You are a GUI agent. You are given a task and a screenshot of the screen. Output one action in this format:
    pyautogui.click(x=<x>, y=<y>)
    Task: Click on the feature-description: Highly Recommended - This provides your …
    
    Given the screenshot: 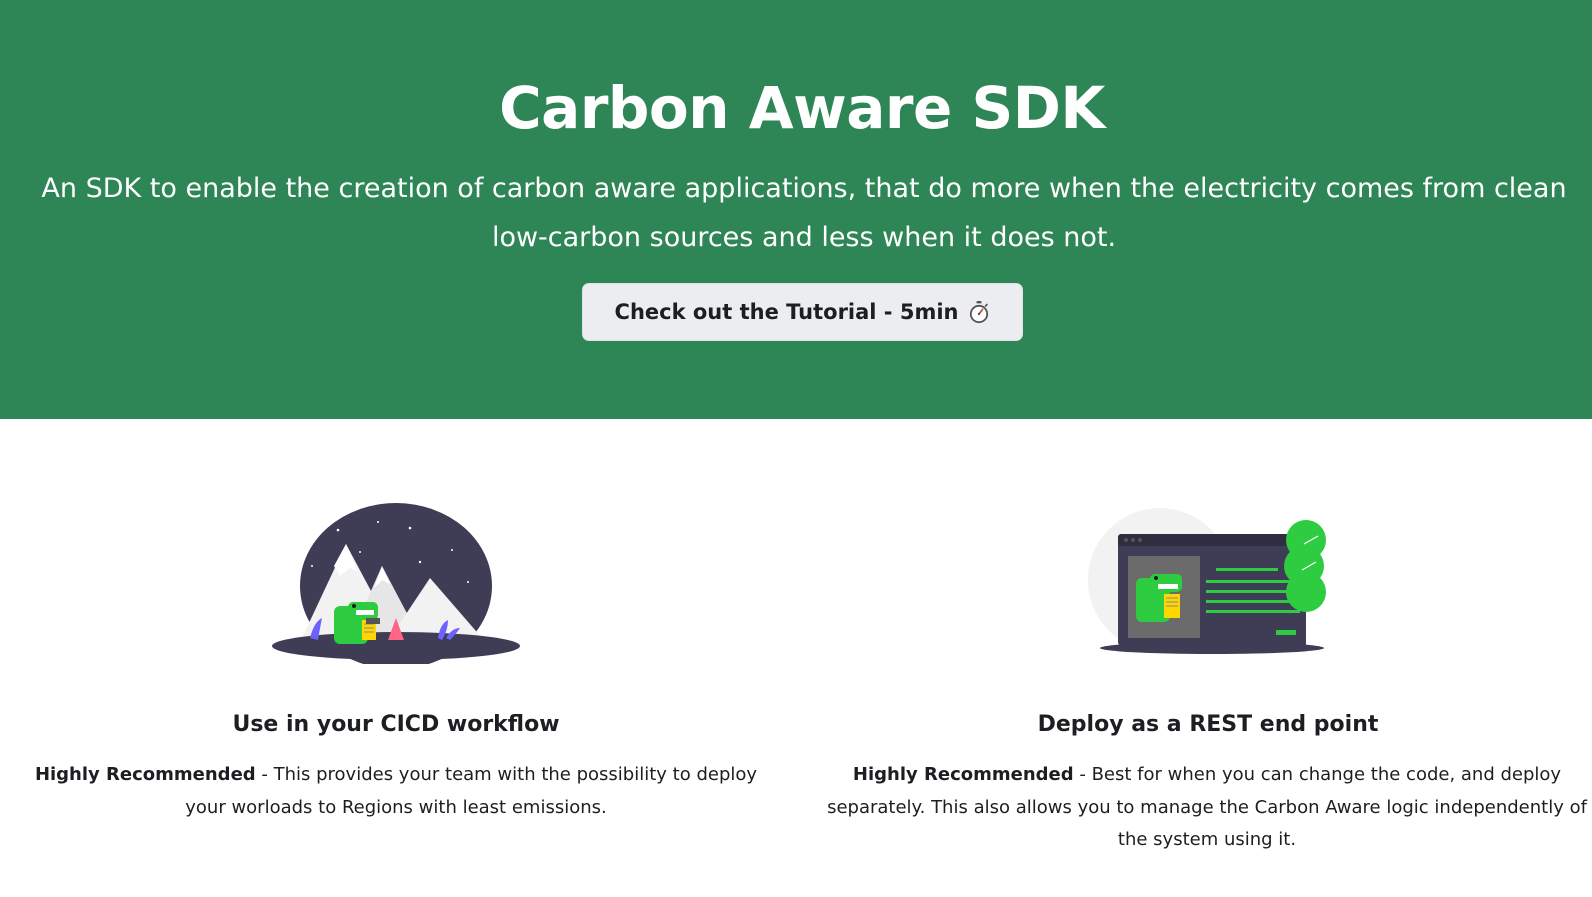 What is the action you would take?
    pyautogui.click(x=396, y=791)
    